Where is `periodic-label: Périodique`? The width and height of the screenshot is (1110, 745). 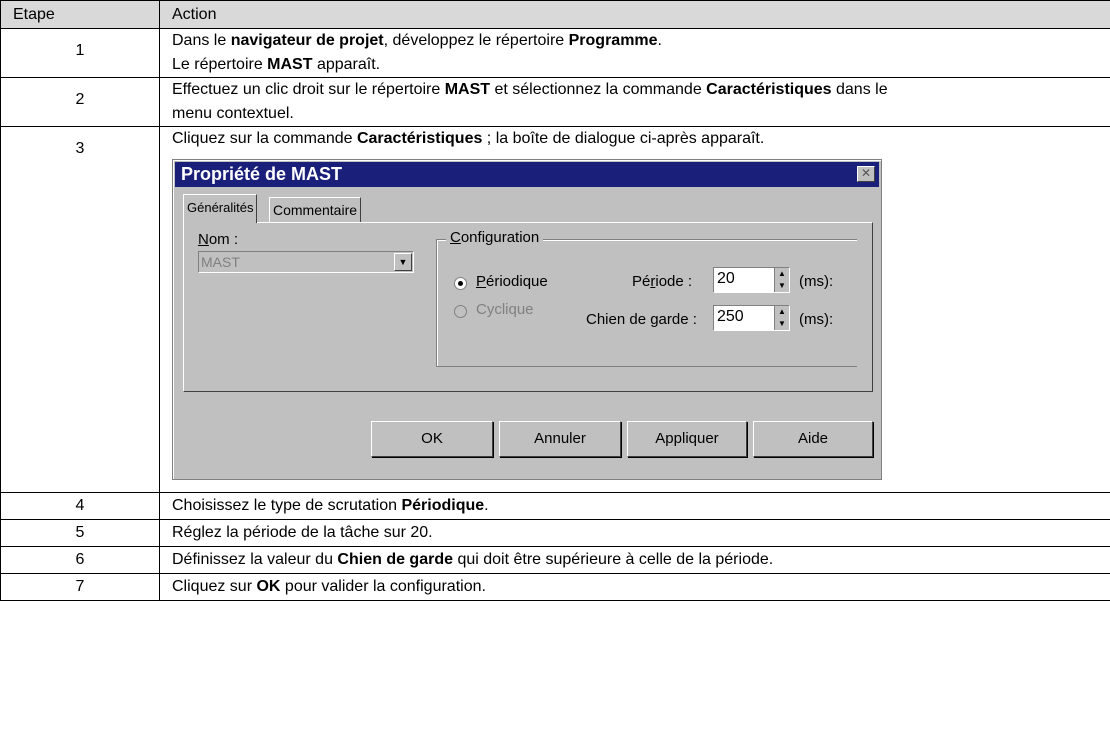
periodic-label: Périodique is located at coordinates (512, 282).